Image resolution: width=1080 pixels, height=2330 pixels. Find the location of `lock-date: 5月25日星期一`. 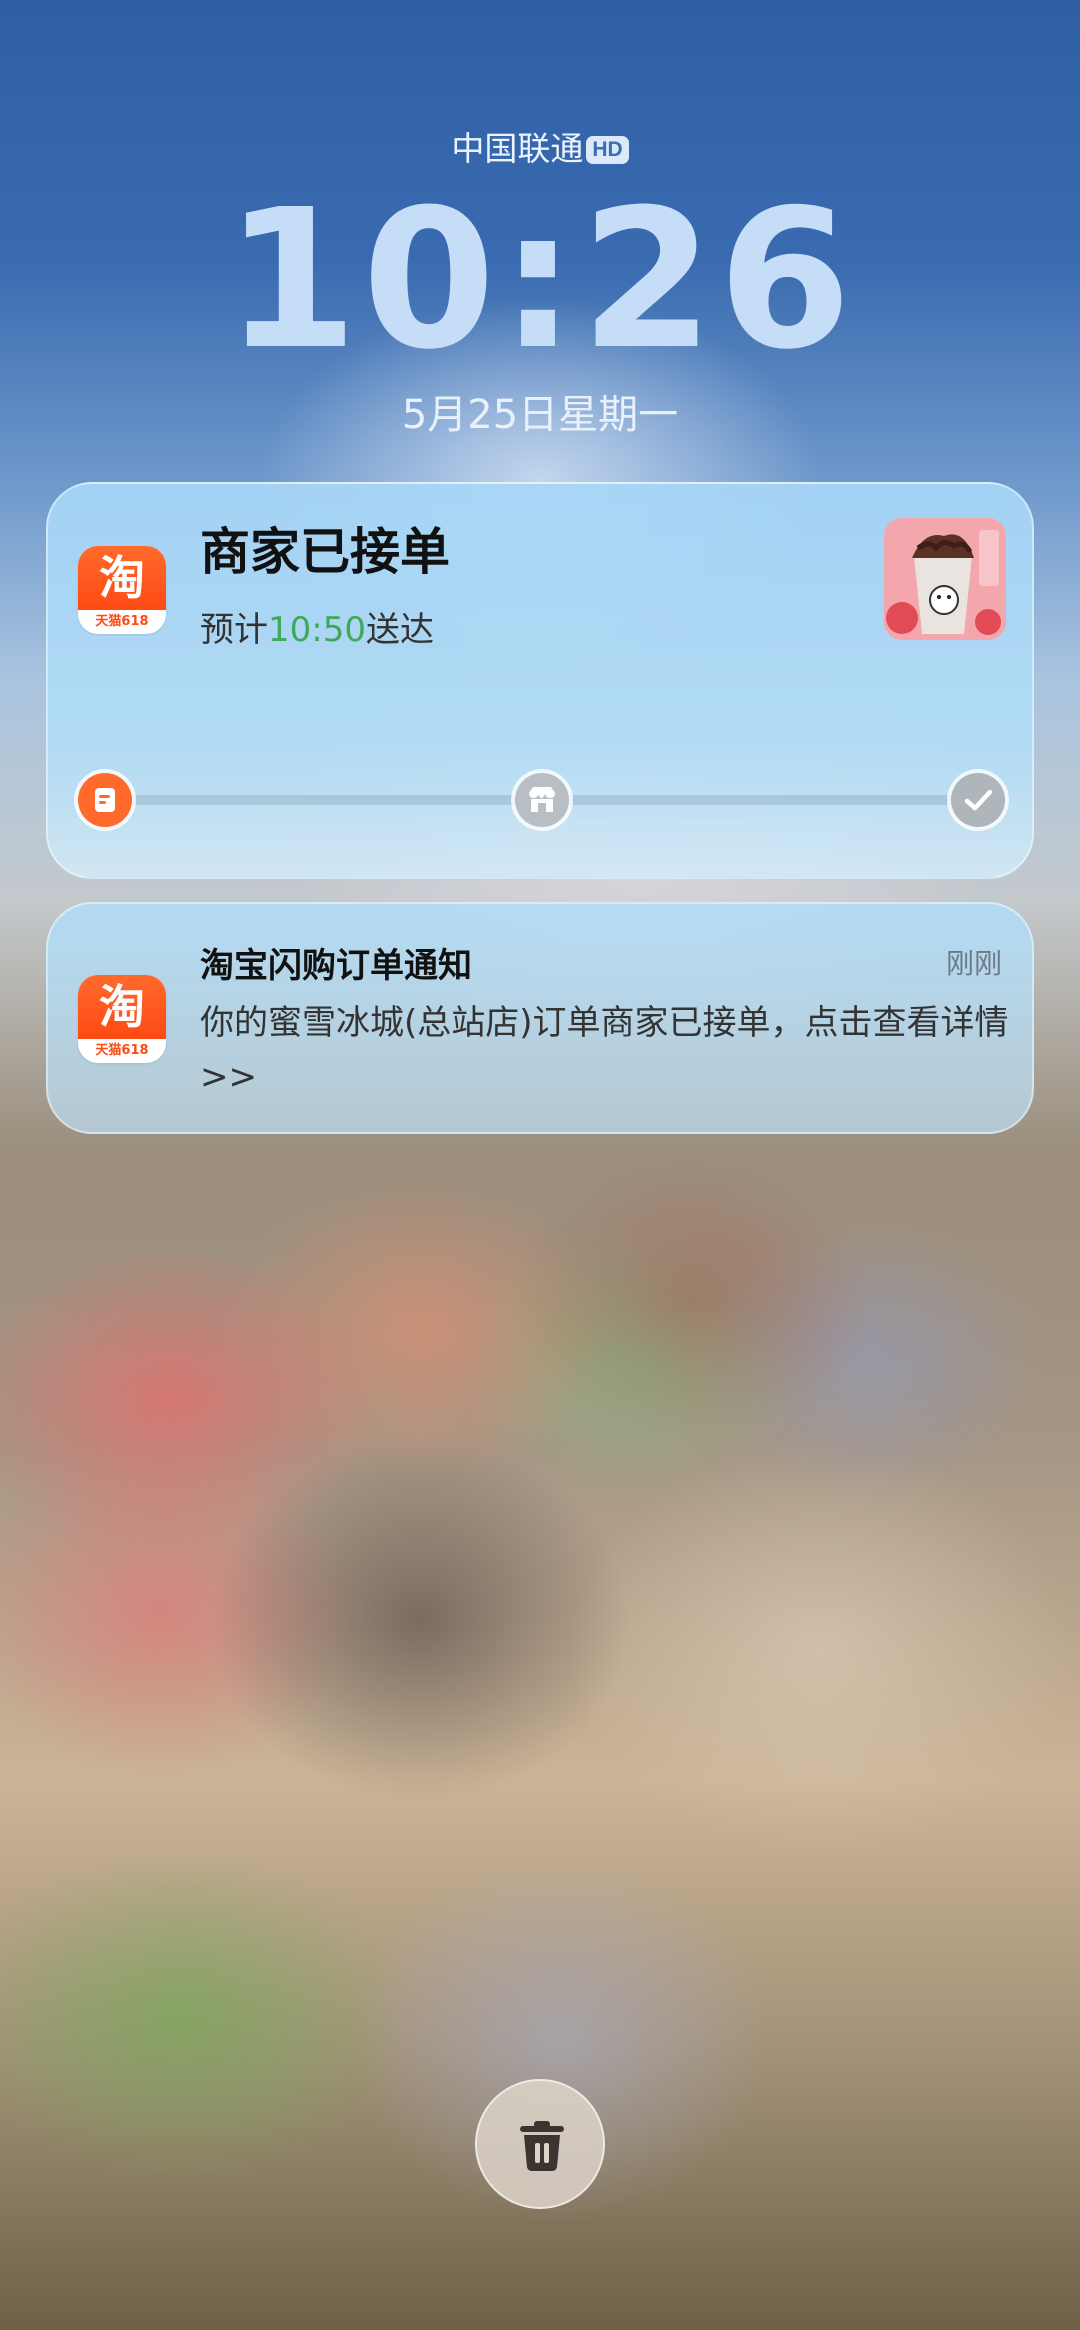

lock-date: 5月25日星期一 is located at coordinates (540, 415).